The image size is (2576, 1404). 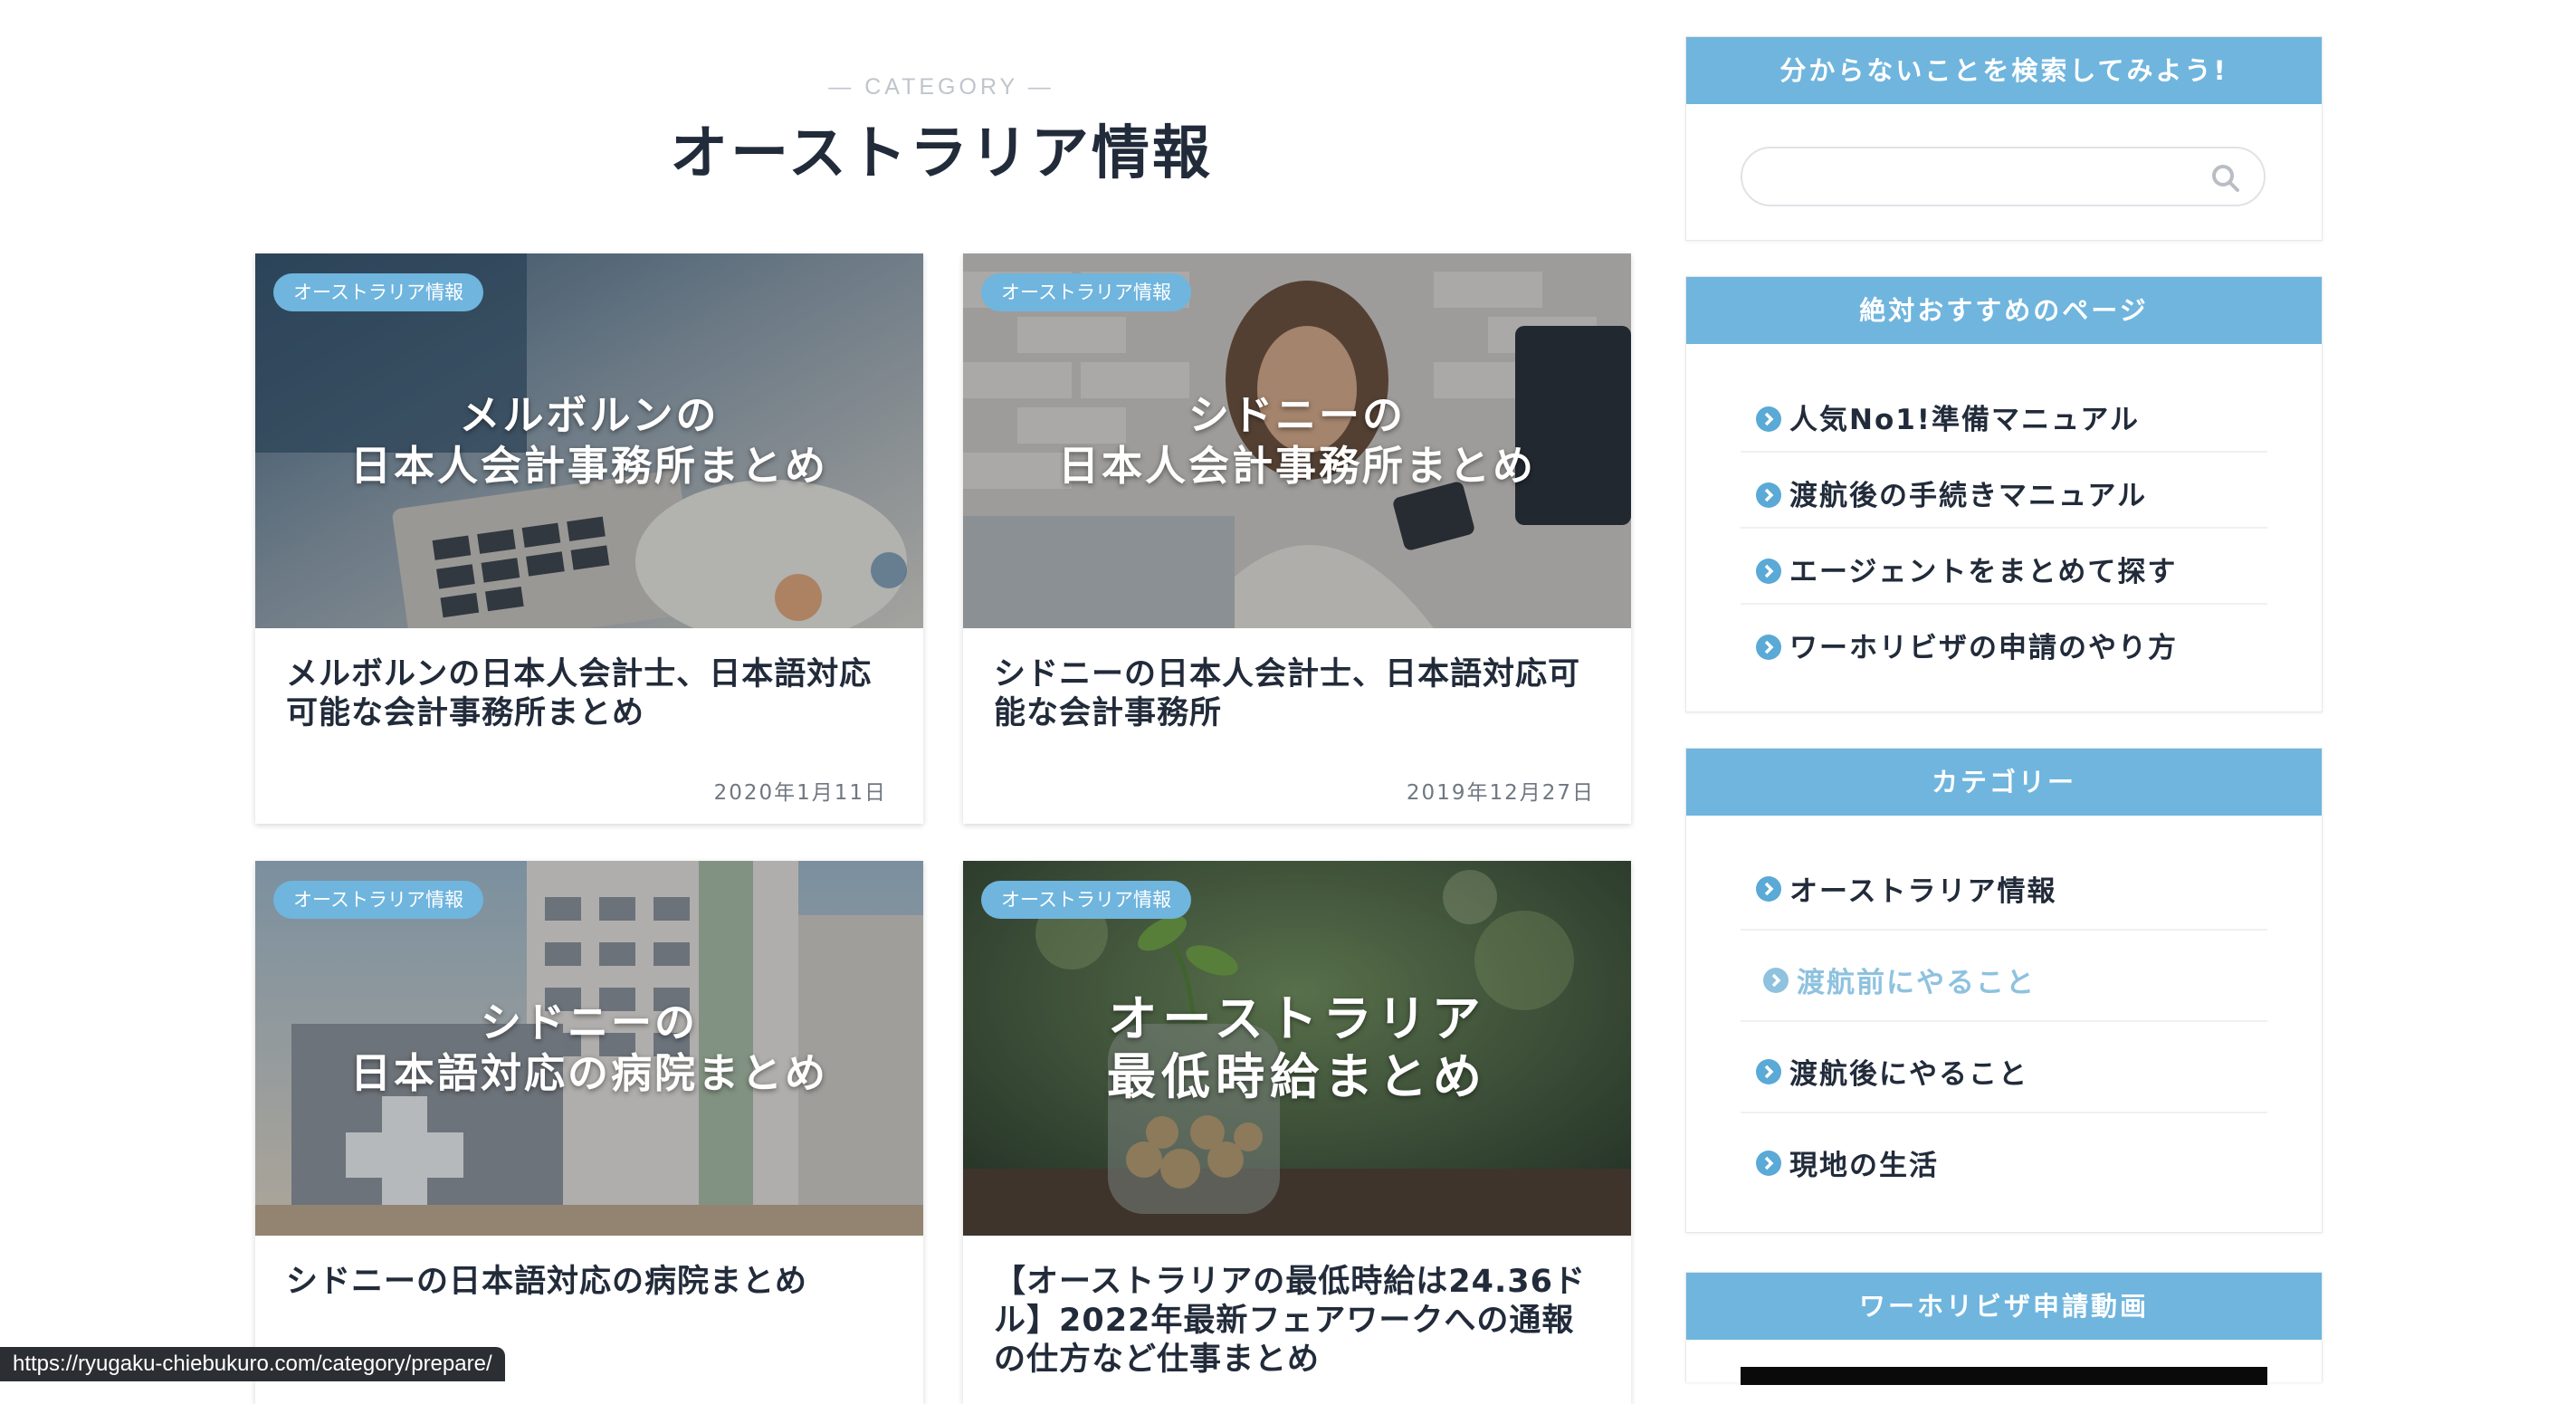 What do you see at coordinates (2004, 310) in the screenshot?
I see `widget-heading: 絶対おすすめのページ` at bounding box center [2004, 310].